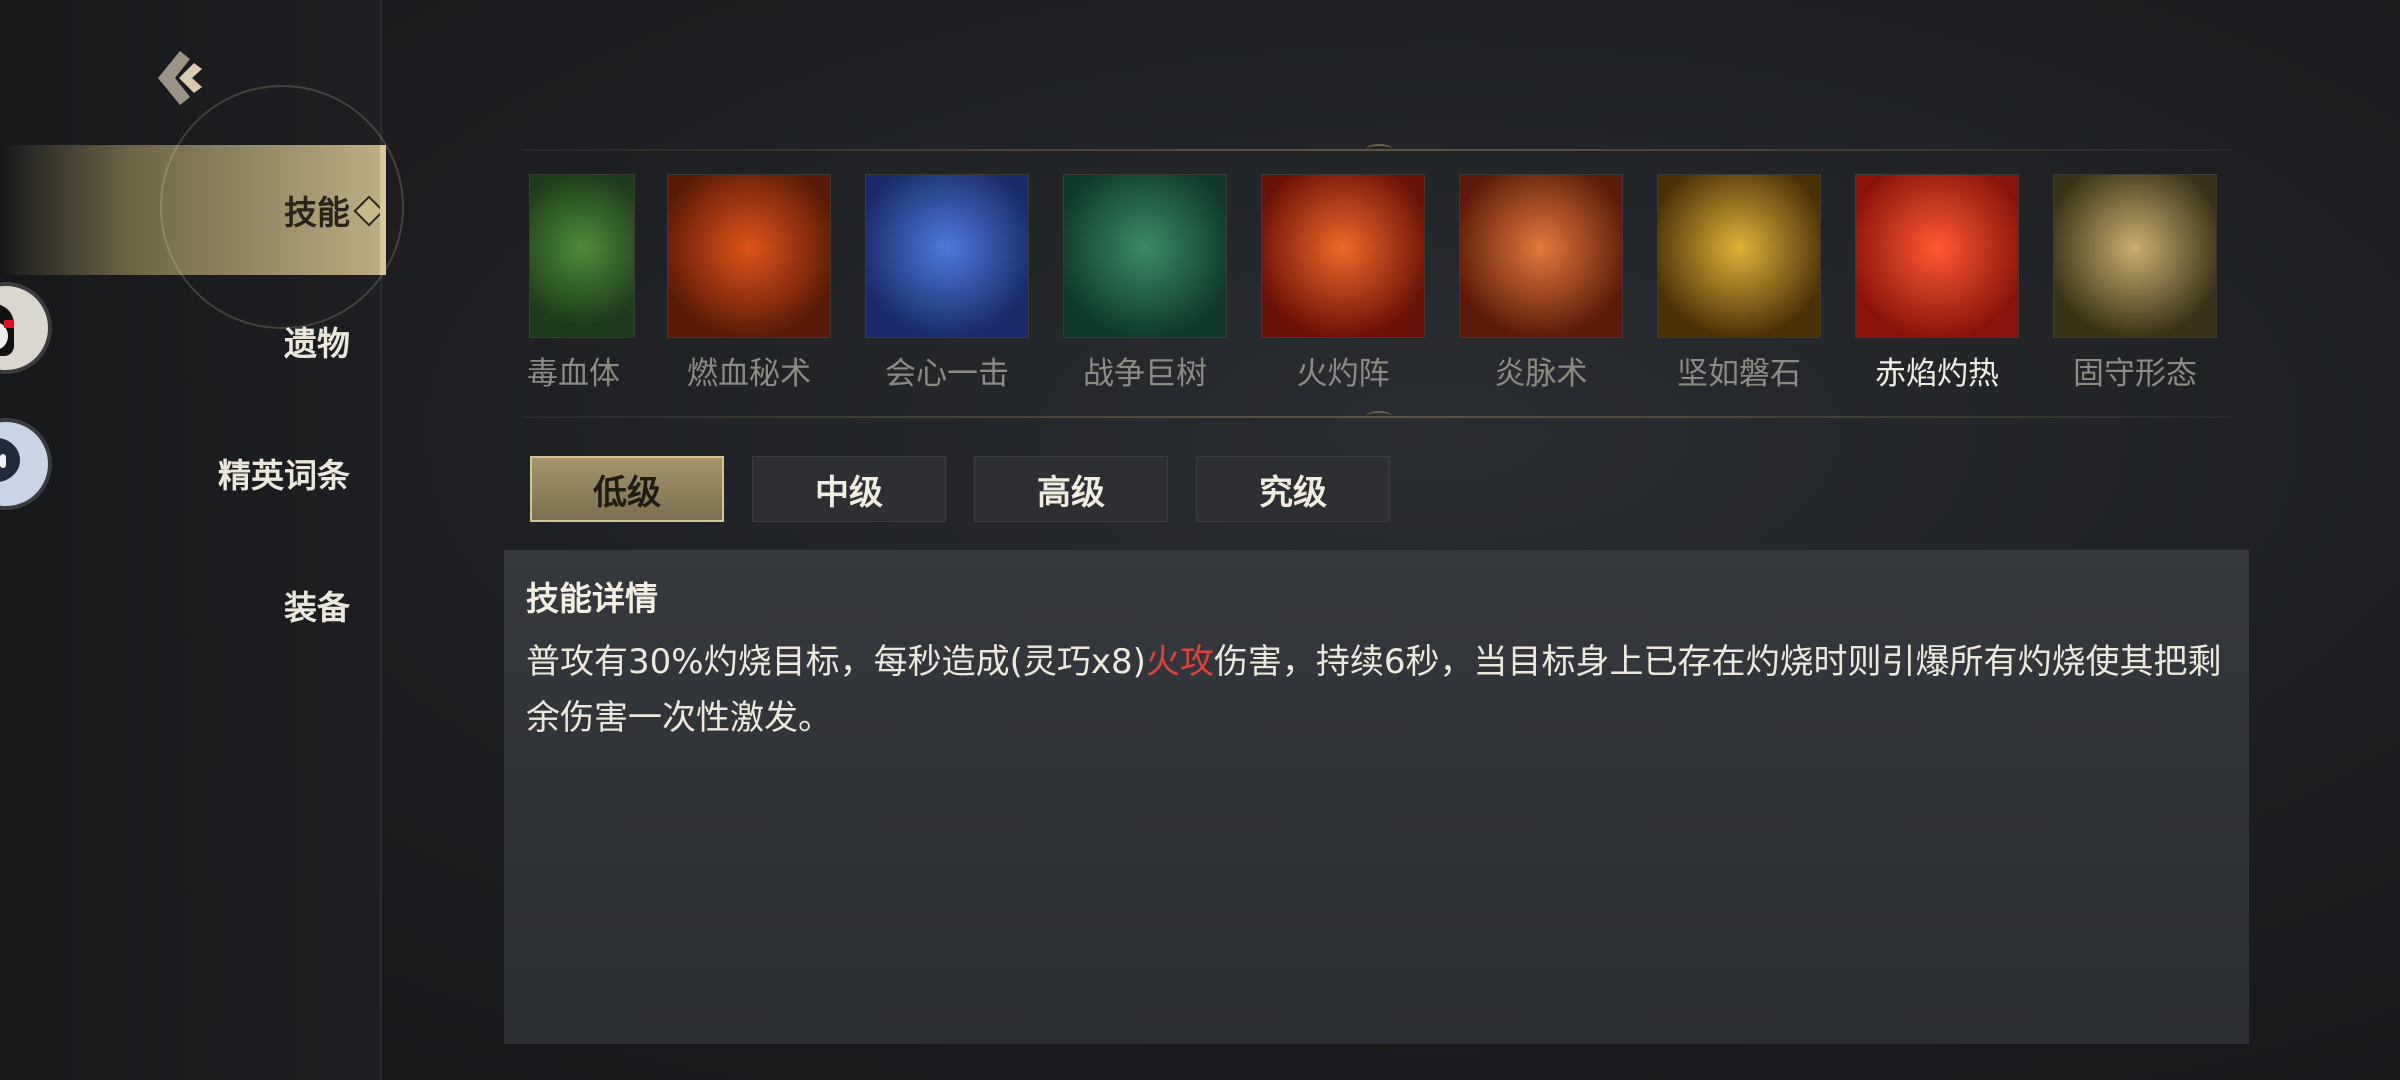  I want to click on skill-item: 坚如磐石, so click(1739, 281).